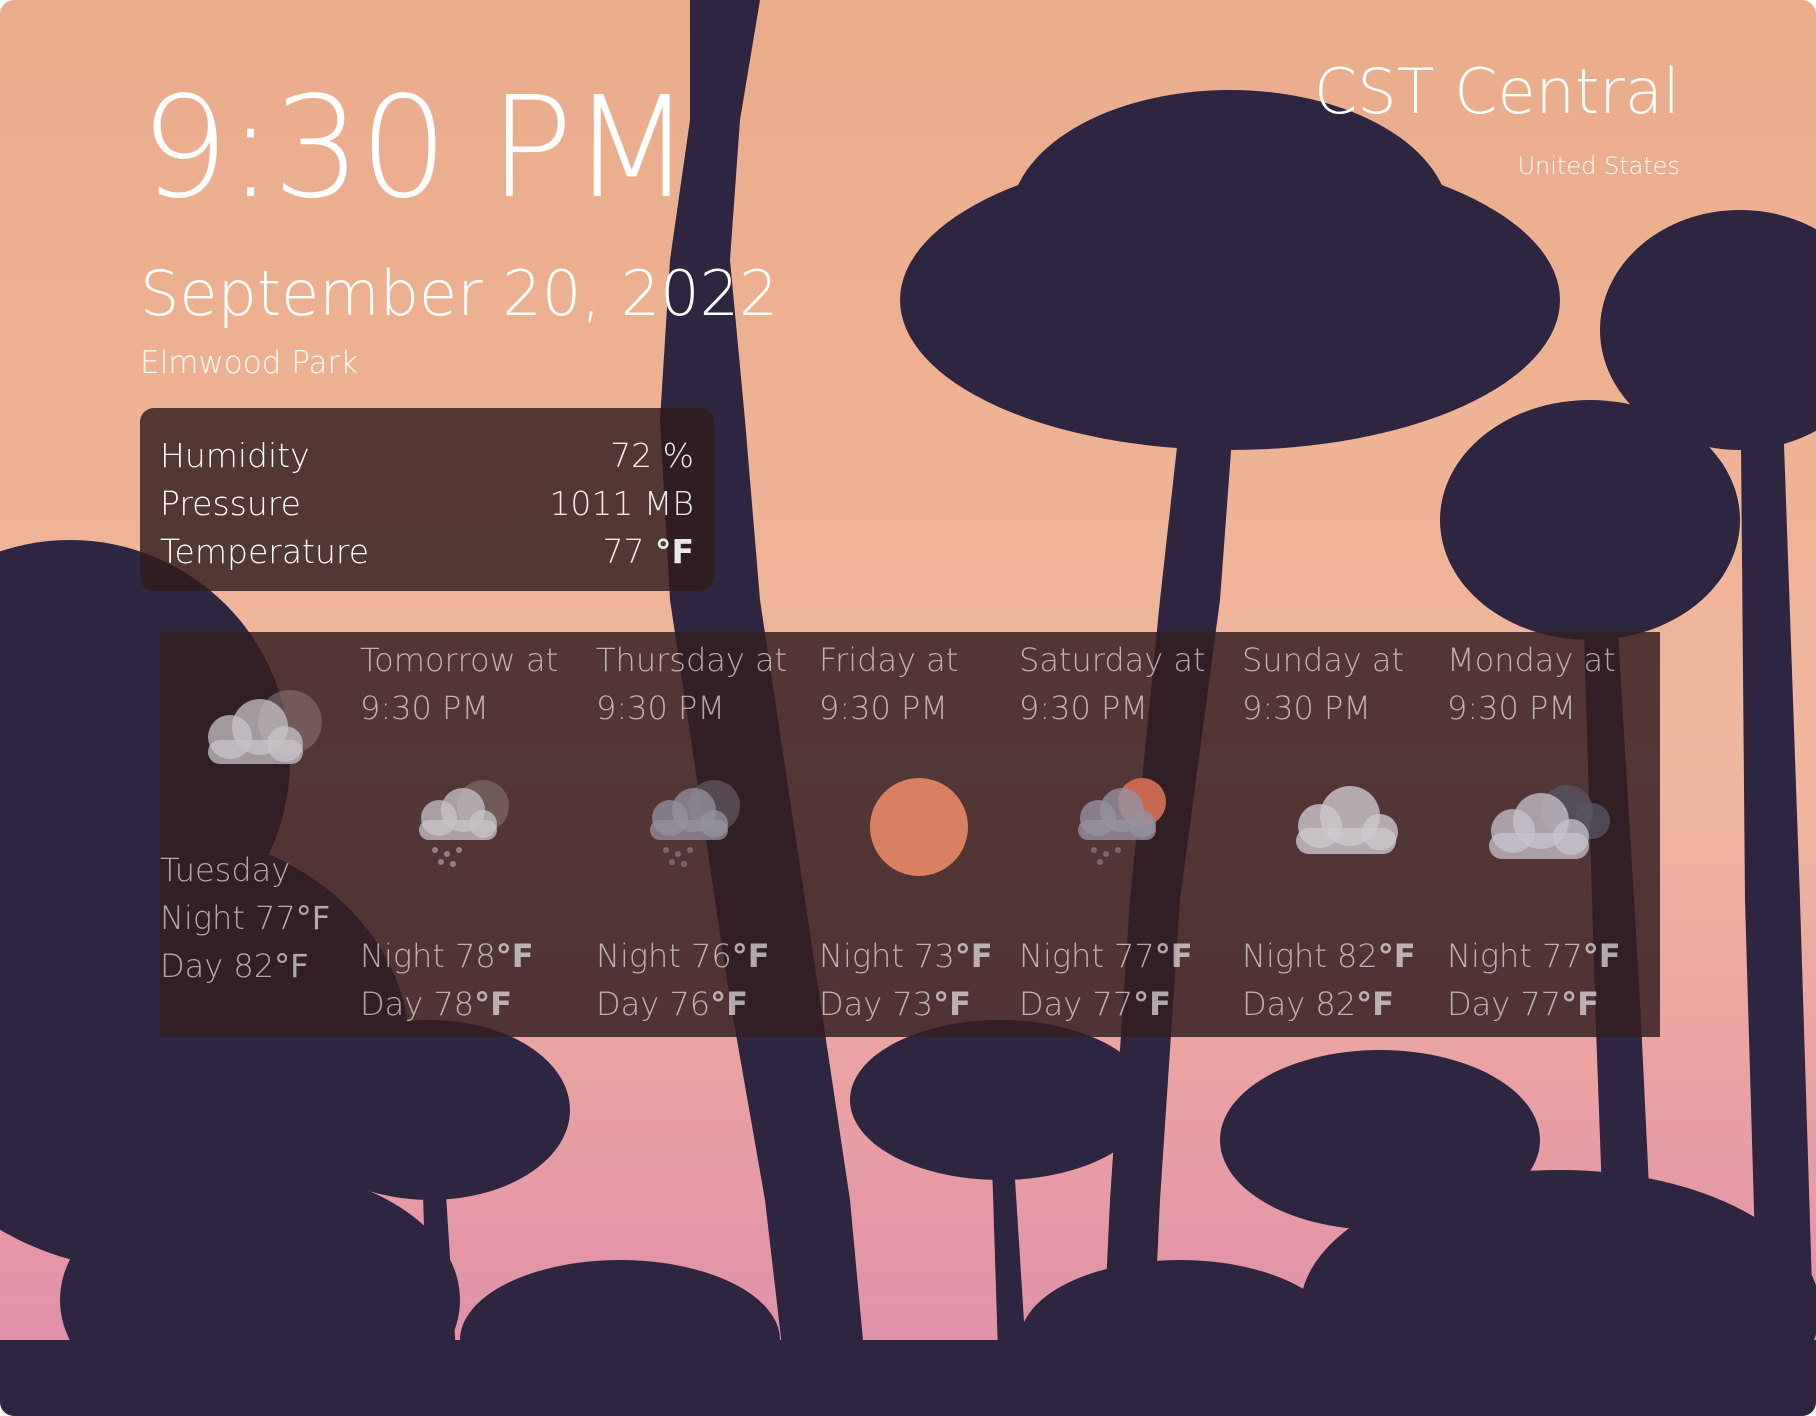 The image size is (1816, 1416). I want to click on humidity-label: Humidity, so click(235, 455).